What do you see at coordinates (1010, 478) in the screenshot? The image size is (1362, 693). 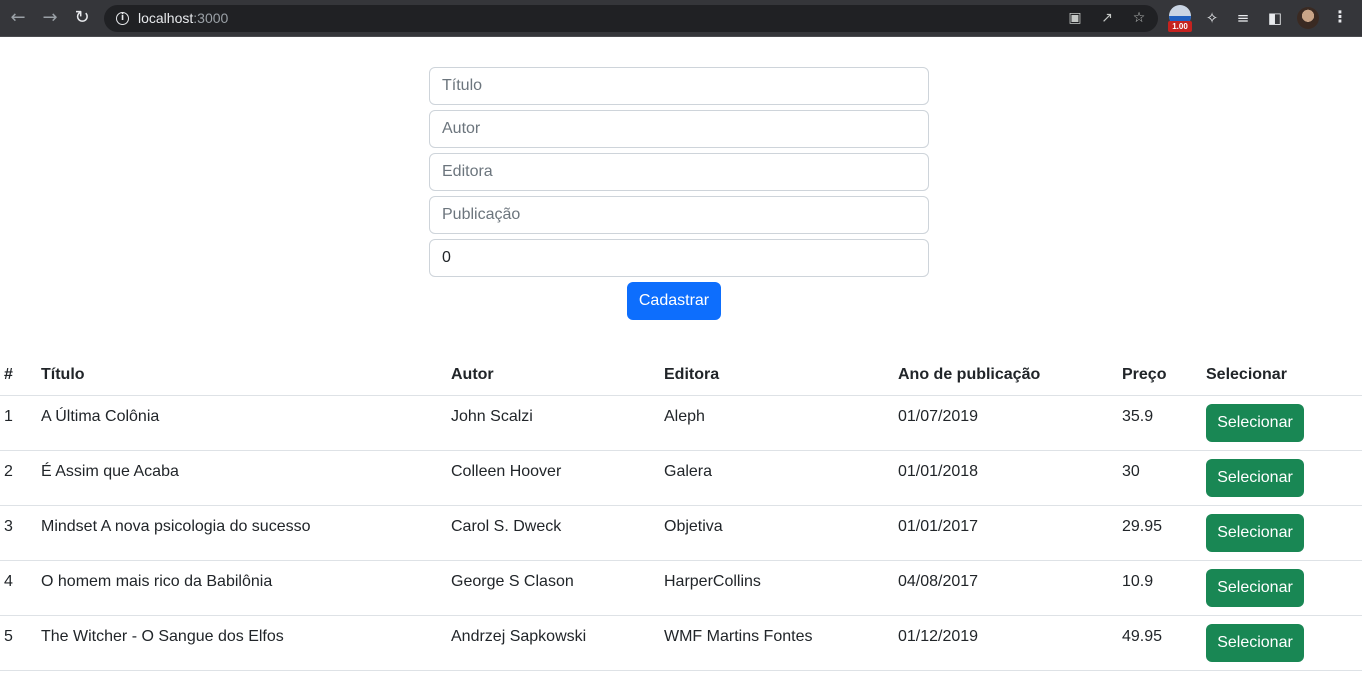 I see `row-date: 01/01/2018` at bounding box center [1010, 478].